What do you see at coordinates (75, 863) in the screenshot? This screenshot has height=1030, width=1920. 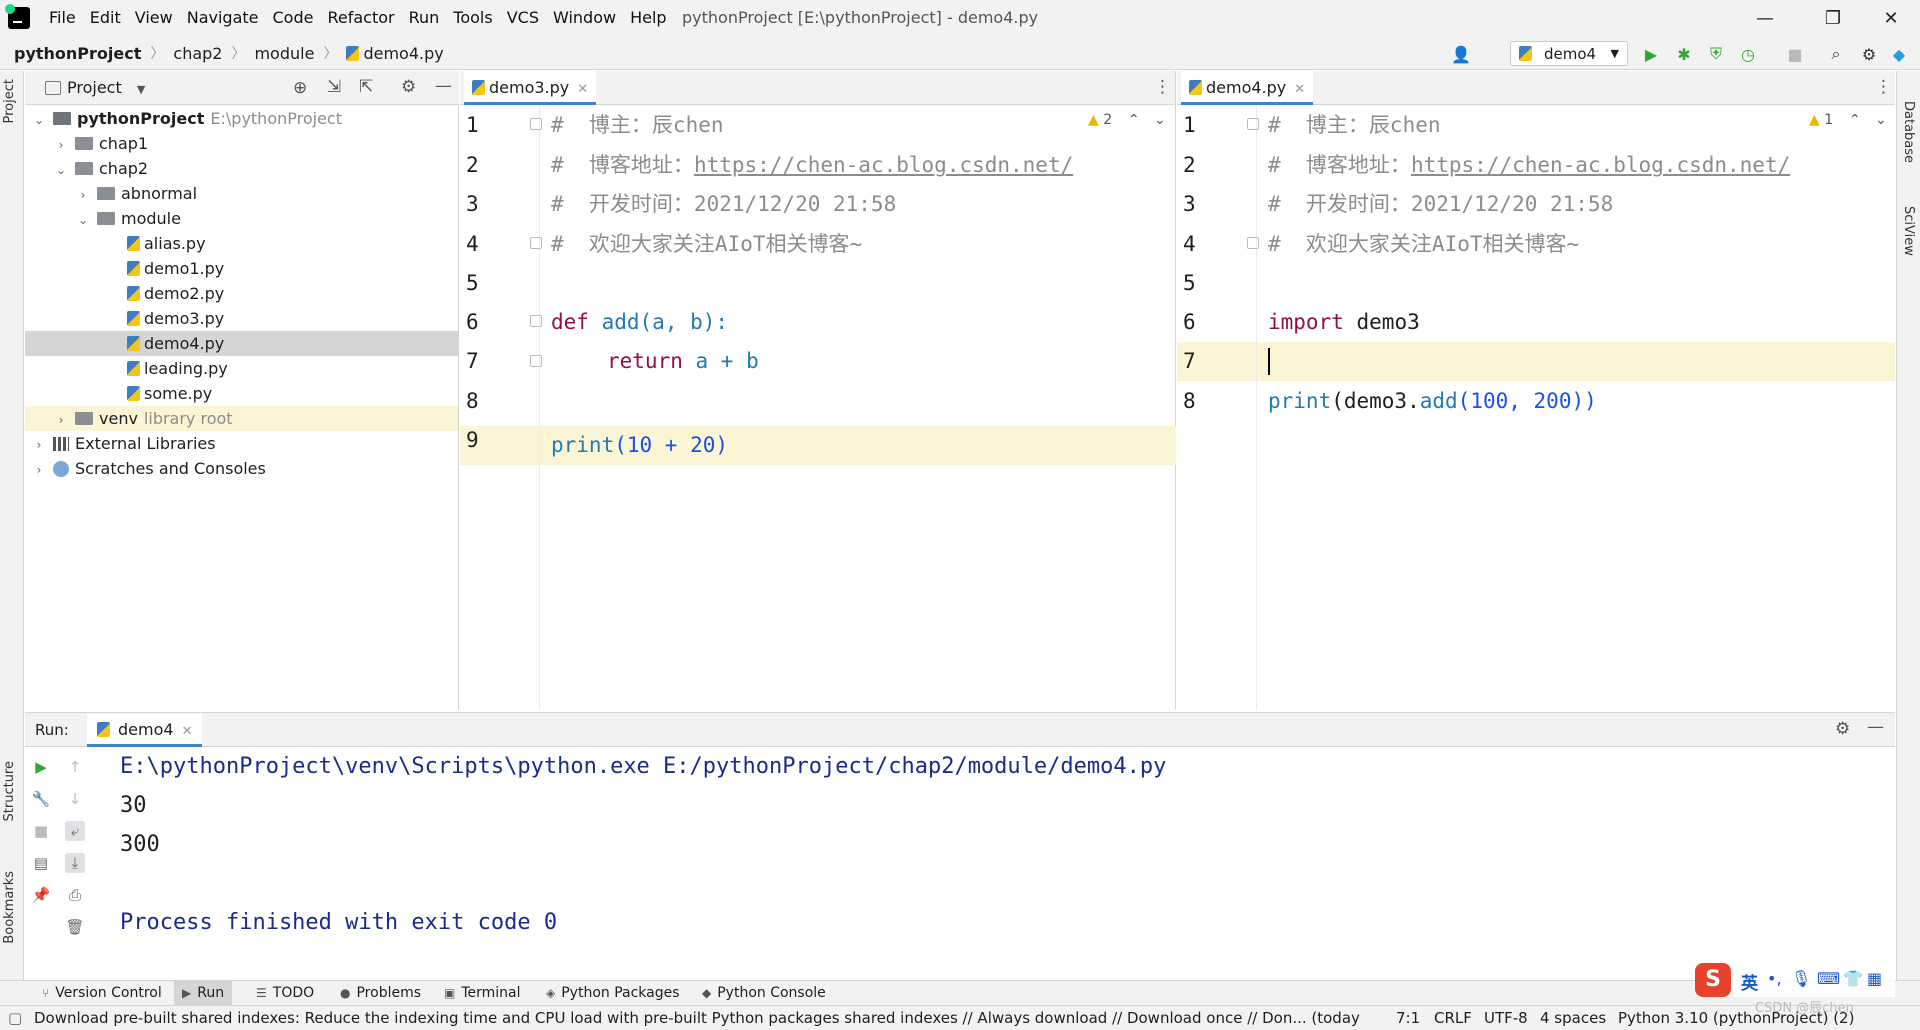 I see `scroll-to-end-icon: ⤓` at bounding box center [75, 863].